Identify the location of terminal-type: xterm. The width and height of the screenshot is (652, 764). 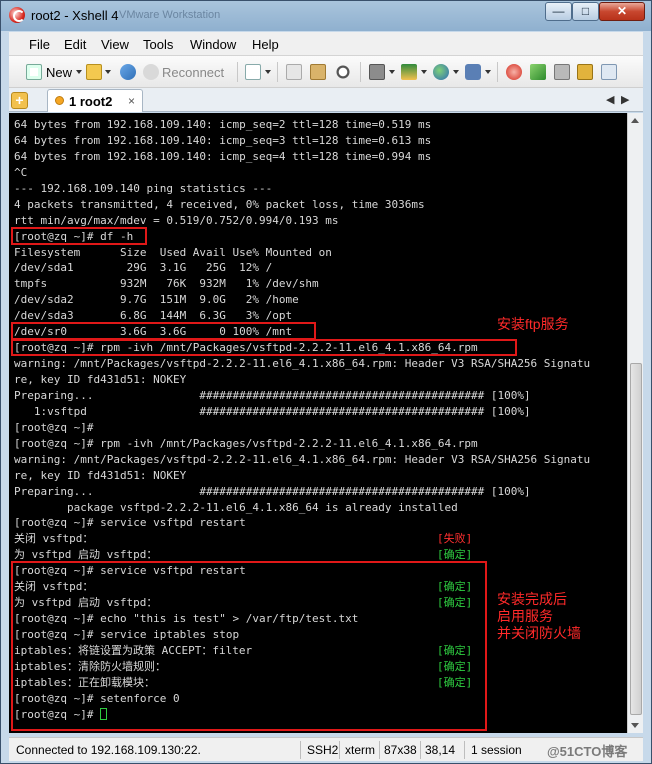
(360, 750).